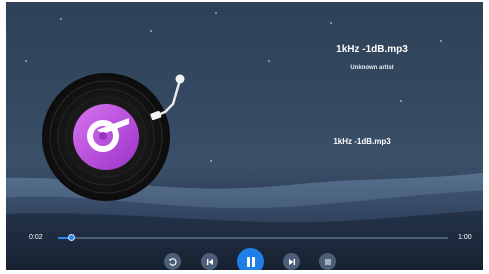  I want to click on seek-bar, so click(253, 238).